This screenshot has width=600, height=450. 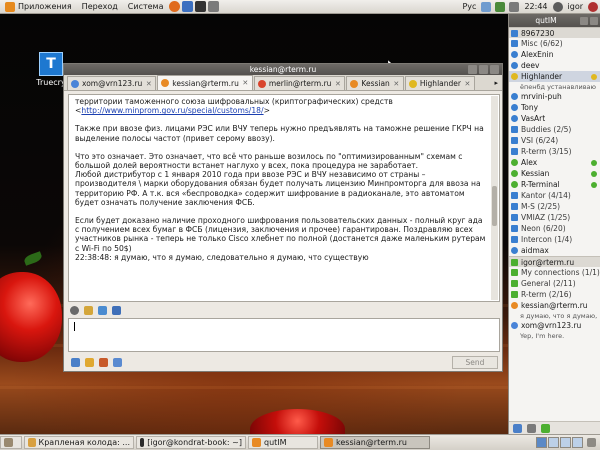 I want to click on contact-row: xom@vrn123.ru, so click(x=554, y=325).